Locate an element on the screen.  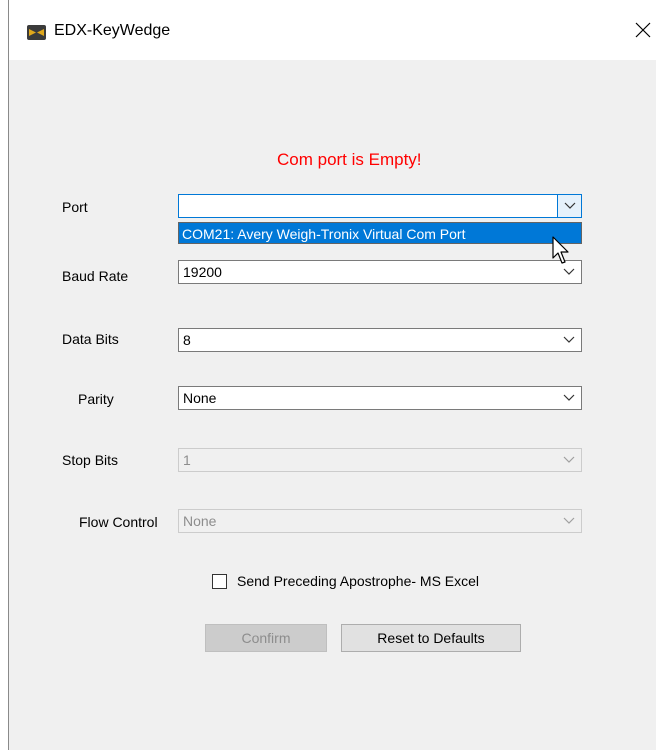
port-label: Port is located at coordinates (75, 207).